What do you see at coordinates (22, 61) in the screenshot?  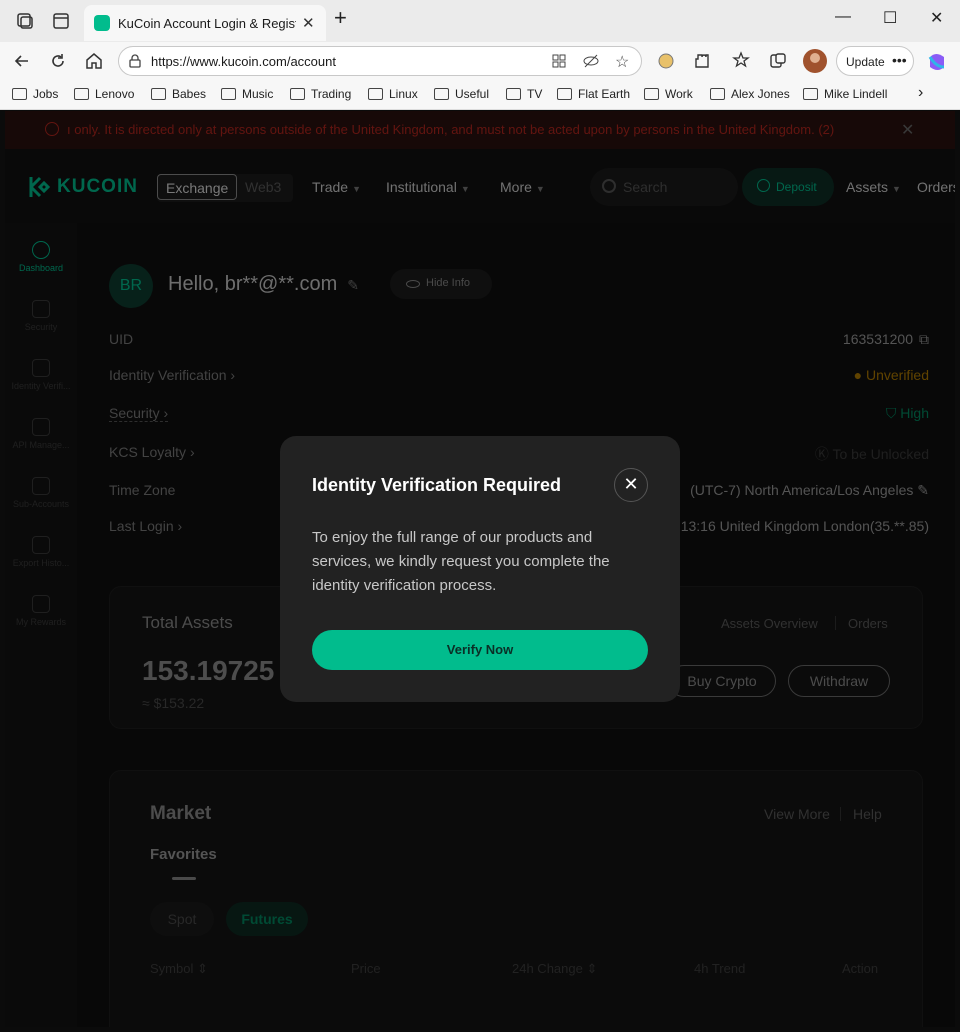 I see `back-icon` at bounding box center [22, 61].